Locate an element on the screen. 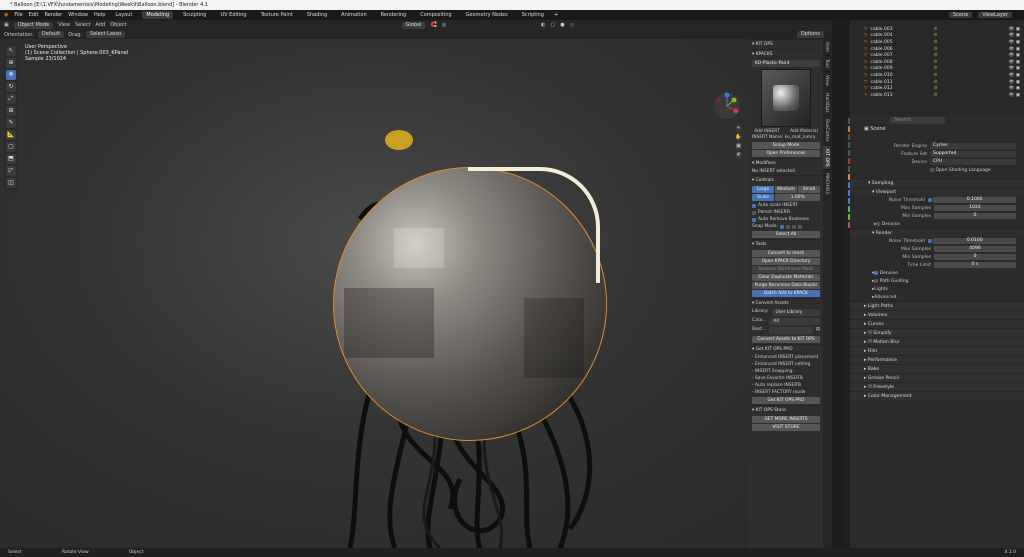 The width and height of the screenshot is (1024, 557). section-grease-pencil: ▸ Grease Pencil is located at coordinates (937, 377).